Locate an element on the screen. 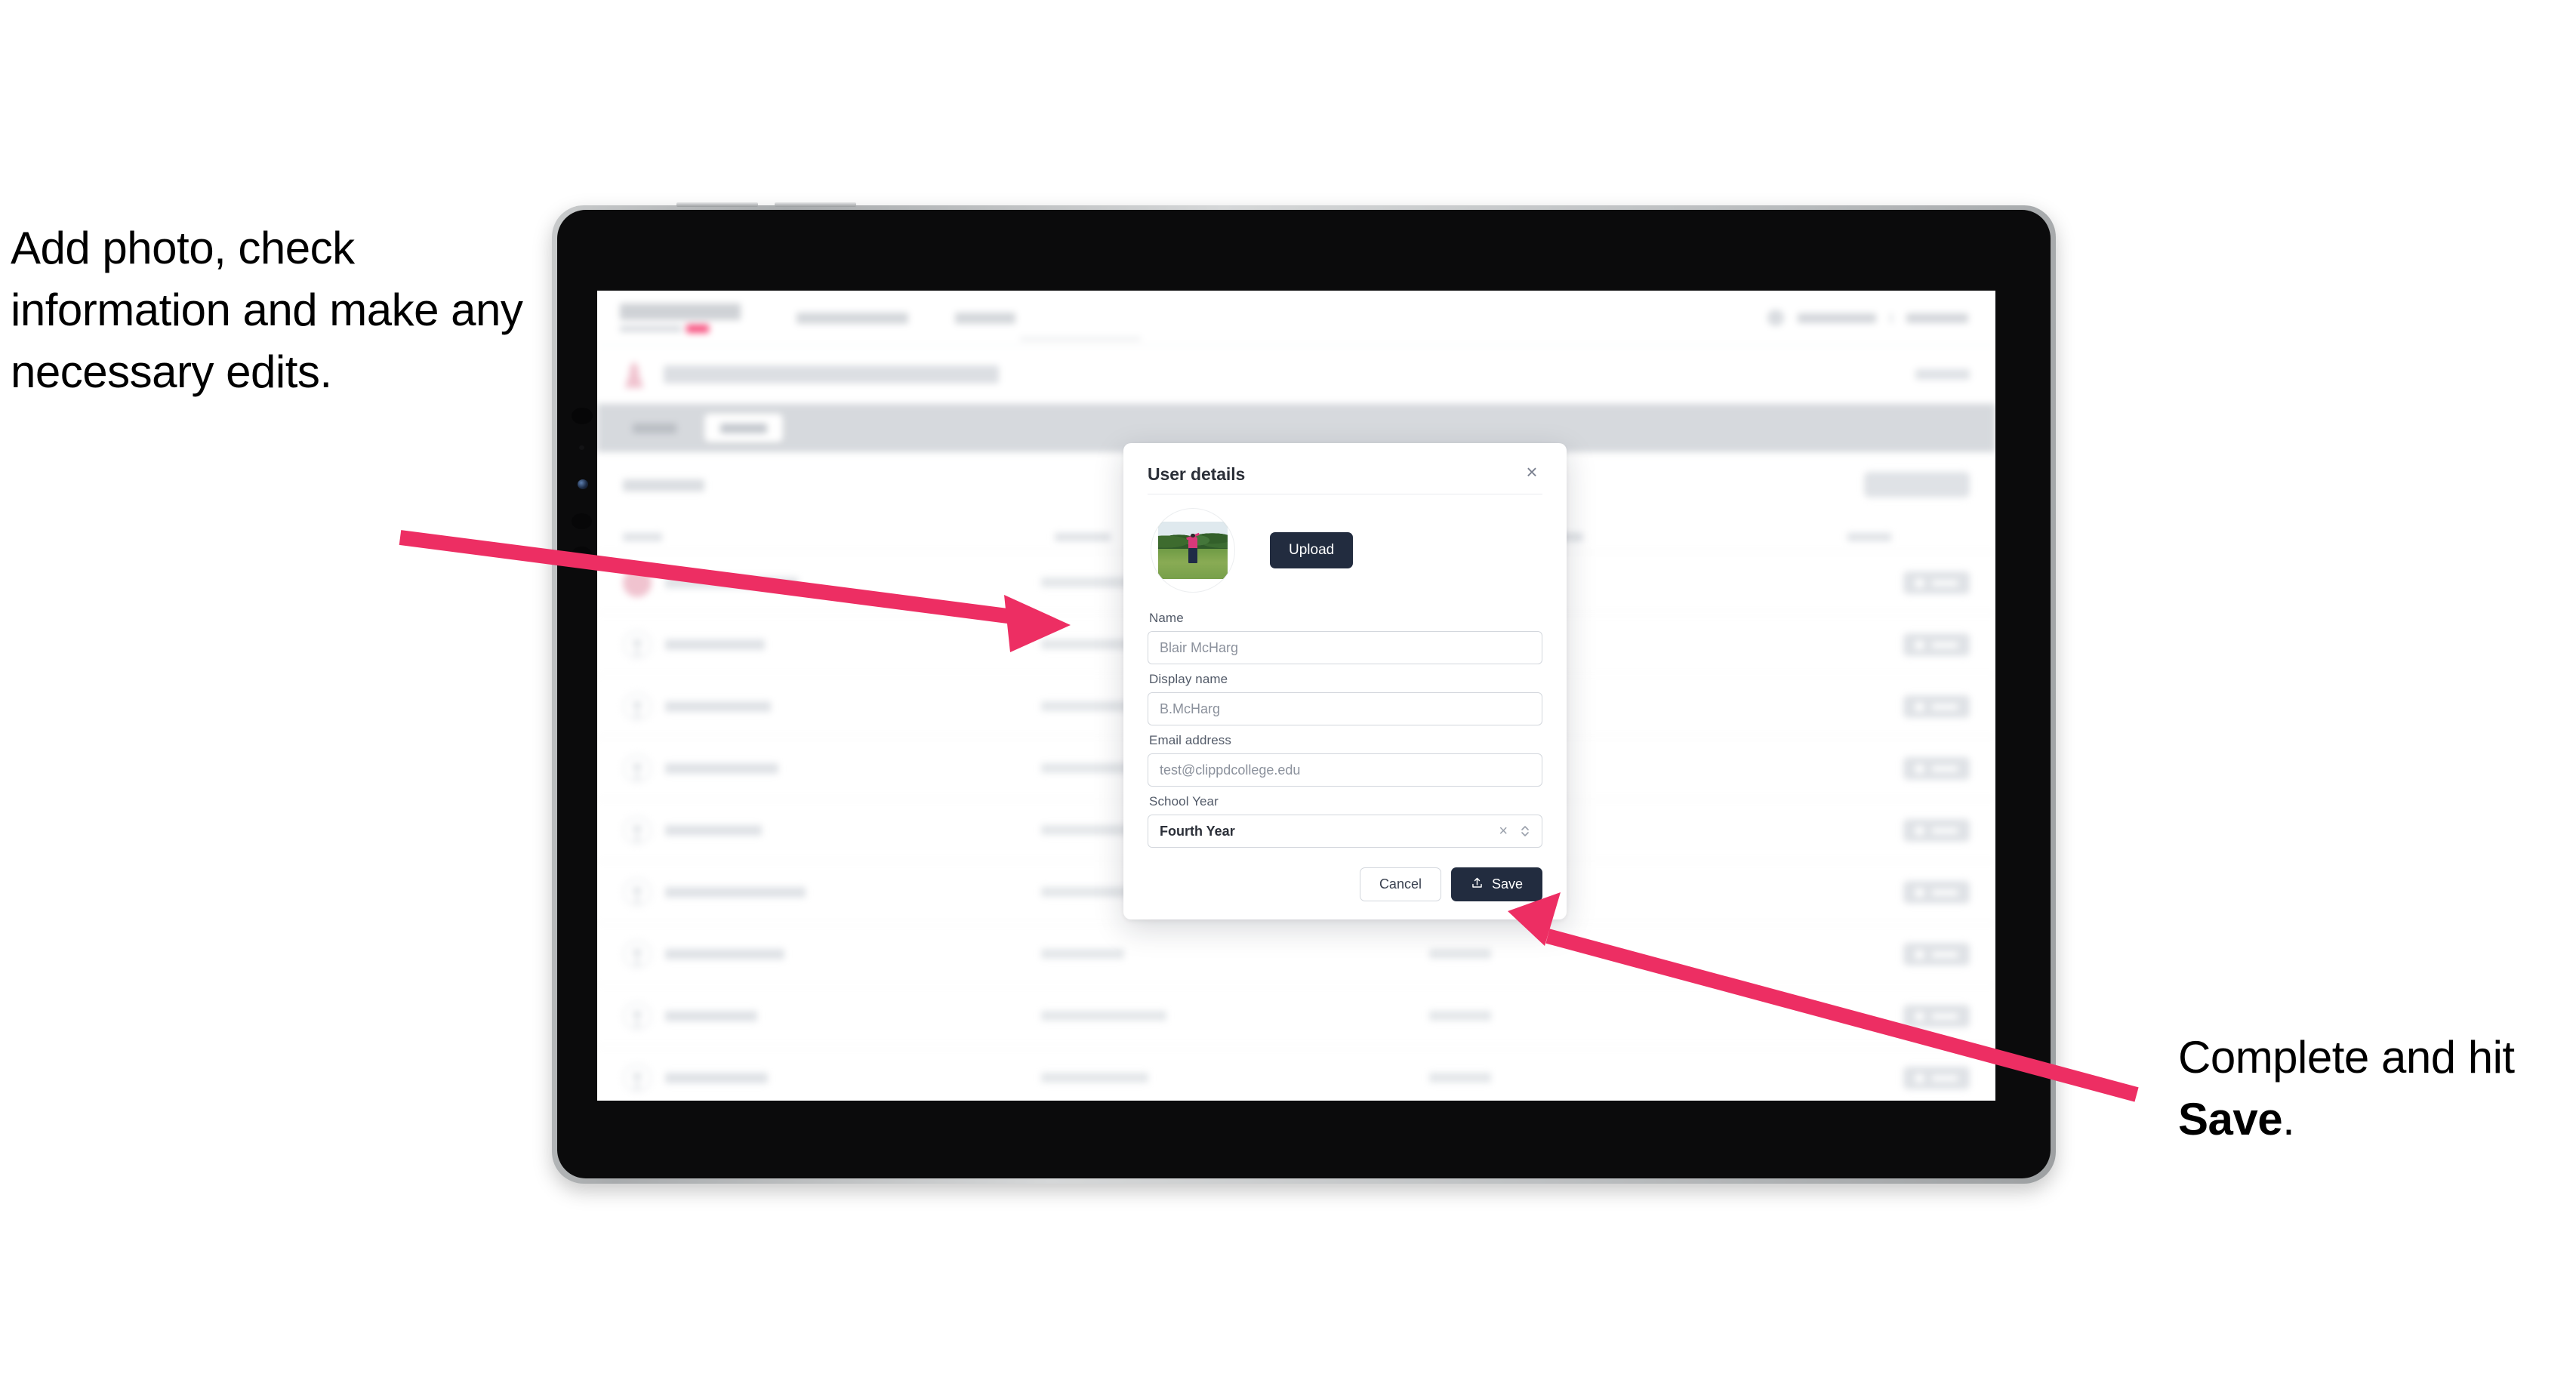  display-name-input is located at coordinates (1345, 708).